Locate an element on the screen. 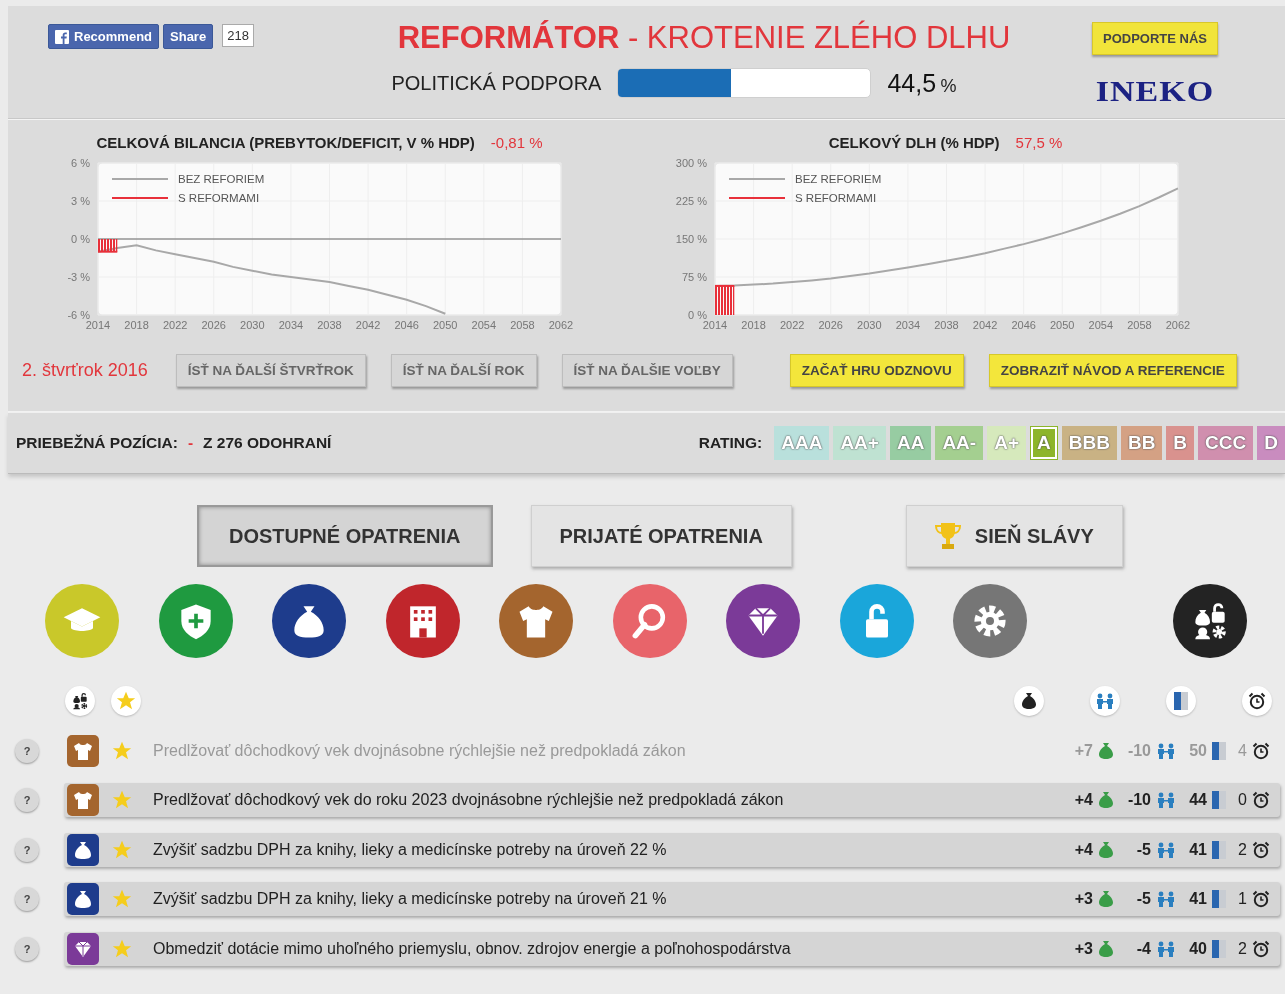 This screenshot has width=1285, height=994. navigation-button: ÍSŤ NA ĎALŠIE VOĽBY is located at coordinates (647, 370).